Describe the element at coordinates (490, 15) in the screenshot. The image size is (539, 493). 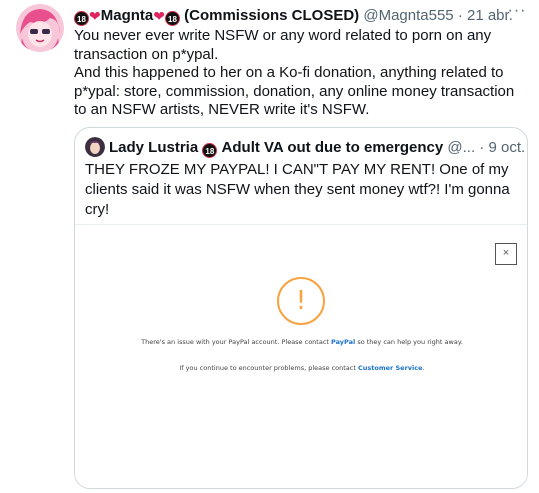
I see `tweet-timestamp: 21 abr.` at that location.